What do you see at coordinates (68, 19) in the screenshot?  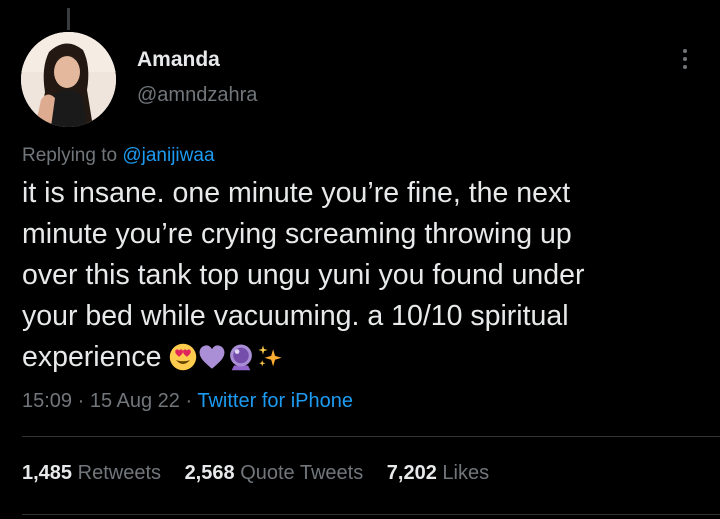 I see `thread-connector-line` at bounding box center [68, 19].